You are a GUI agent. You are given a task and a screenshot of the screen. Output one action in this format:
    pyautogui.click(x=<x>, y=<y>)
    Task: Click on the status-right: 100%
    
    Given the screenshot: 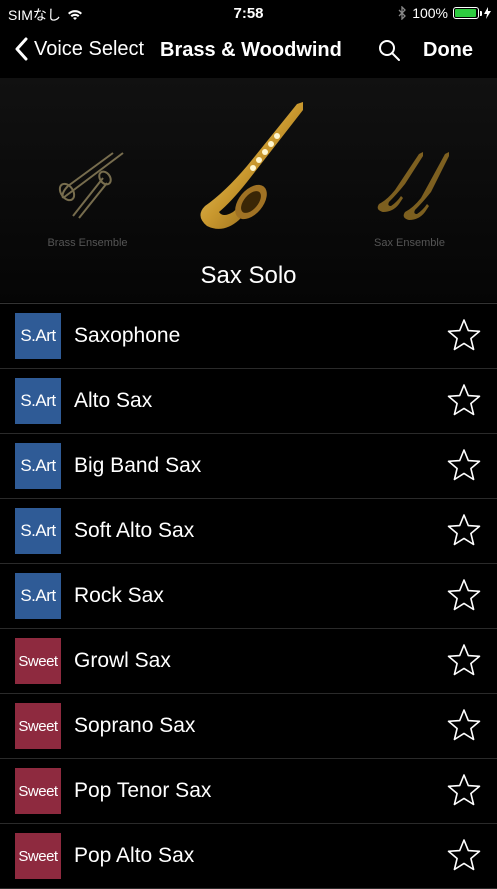 What is the action you would take?
    pyautogui.click(x=444, y=13)
    